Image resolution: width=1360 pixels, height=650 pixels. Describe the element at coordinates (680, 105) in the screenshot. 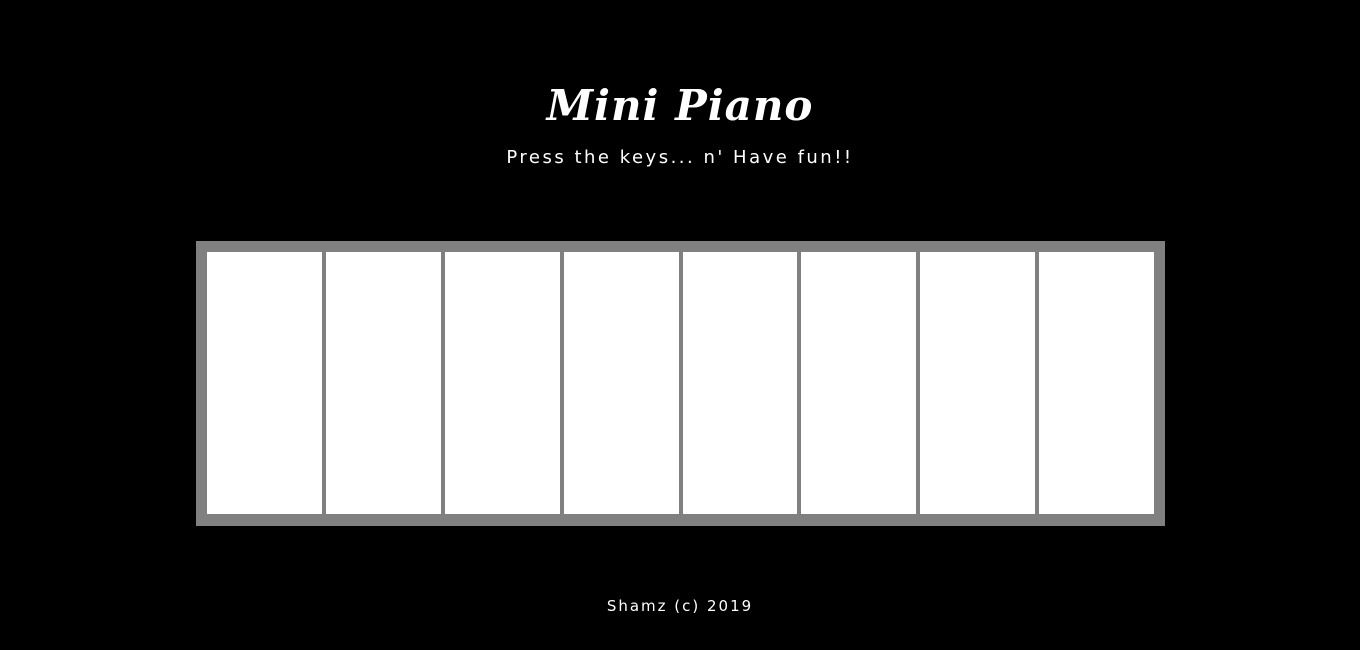

I see `page-title: Mini Piano` at that location.